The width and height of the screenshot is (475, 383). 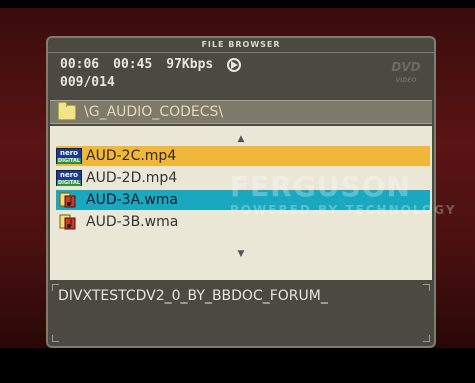 I want to click on elapsed-time: 00:06, so click(x=80, y=64).